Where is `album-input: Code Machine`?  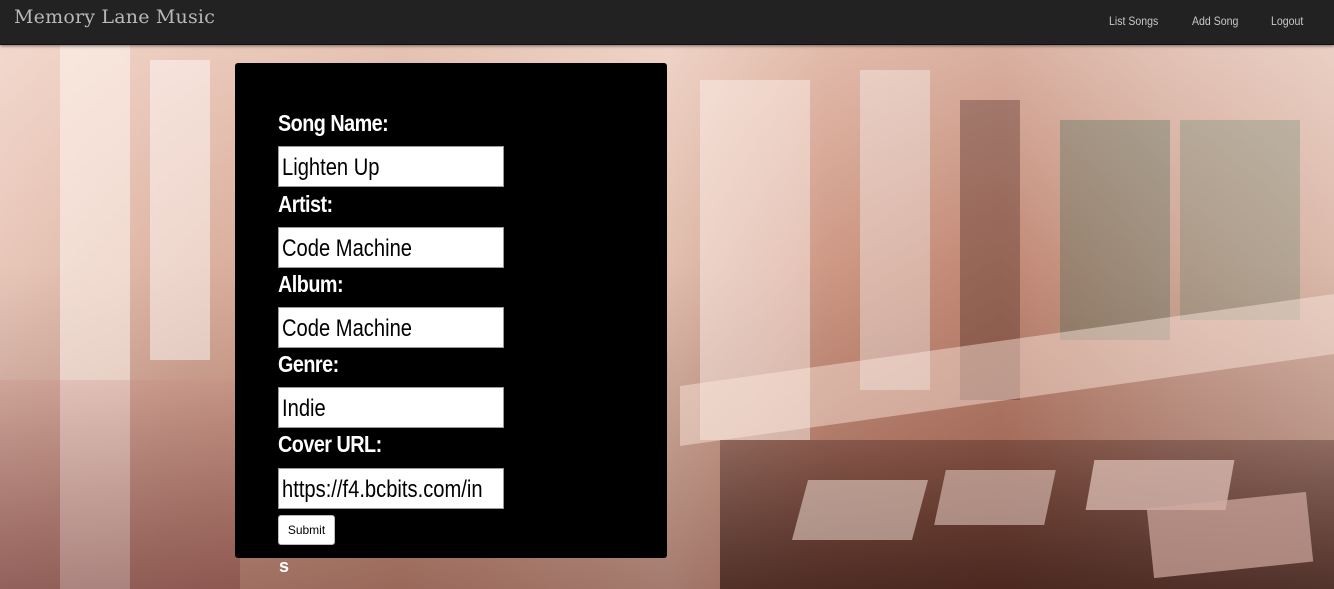
album-input: Code Machine is located at coordinates (391, 327).